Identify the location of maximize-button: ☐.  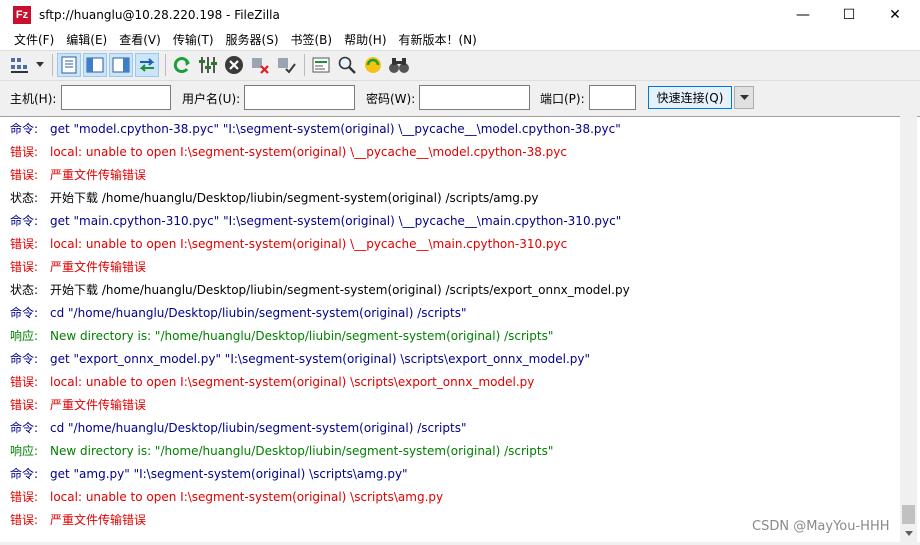
(849, 15).